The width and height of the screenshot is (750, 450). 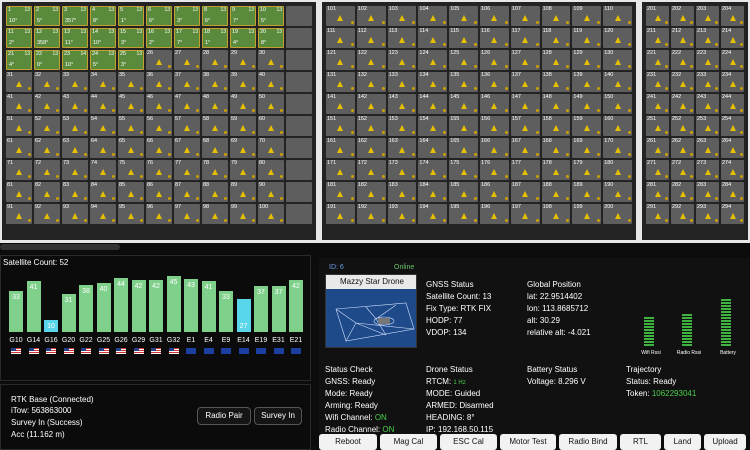 What do you see at coordinates (682, 126) in the screenshot?
I see `drone-cell: 252` at bounding box center [682, 126].